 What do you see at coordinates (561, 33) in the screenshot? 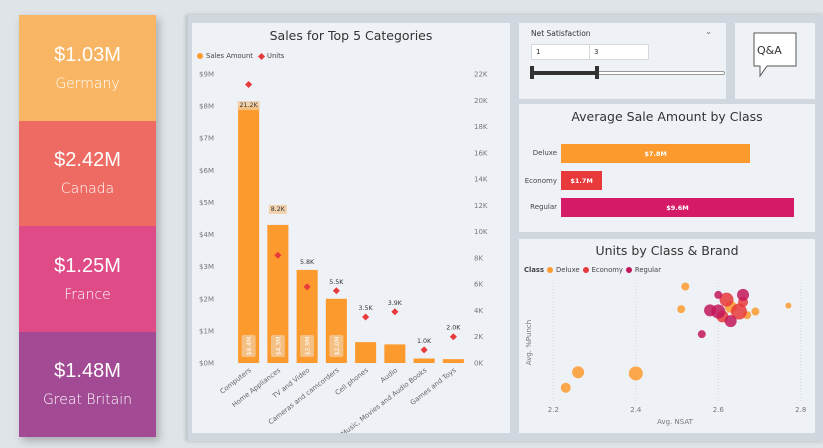
I see `slicer-title: Net Satisfaction` at bounding box center [561, 33].